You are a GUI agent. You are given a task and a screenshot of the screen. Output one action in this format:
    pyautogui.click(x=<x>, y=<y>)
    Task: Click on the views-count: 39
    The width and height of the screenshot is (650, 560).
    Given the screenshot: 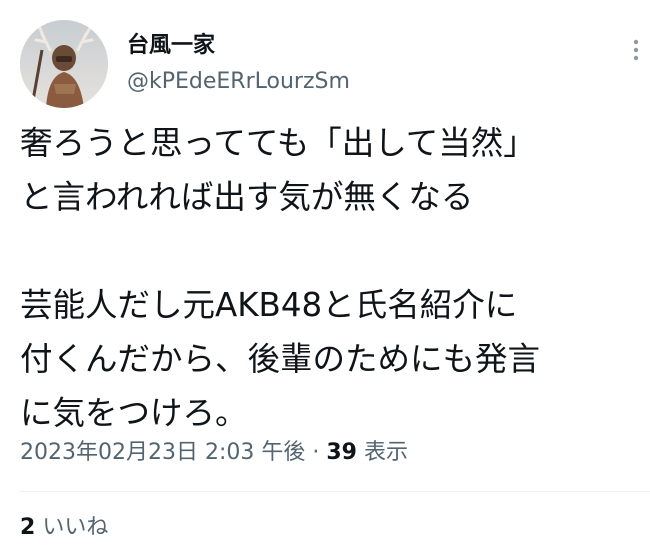 What is the action you would take?
    pyautogui.click(x=341, y=452)
    